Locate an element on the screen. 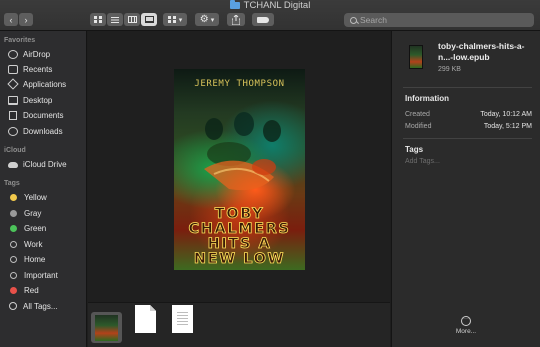 Image resolution: width=540 pixels, height=347 pixels. sidebar-item-tag-yellow: Yellow is located at coordinates (27, 197).